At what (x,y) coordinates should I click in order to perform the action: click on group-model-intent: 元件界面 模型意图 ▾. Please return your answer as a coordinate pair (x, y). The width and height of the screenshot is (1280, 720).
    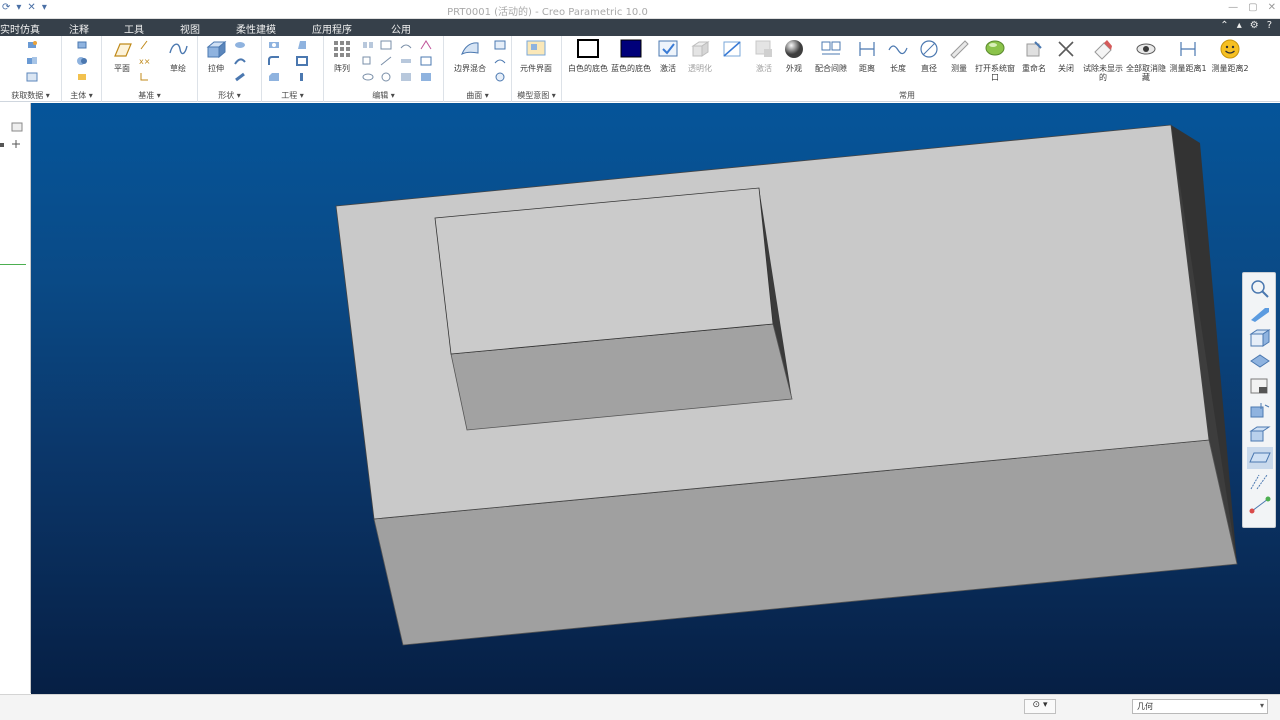
    Looking at the image, I should click on (537, 69).